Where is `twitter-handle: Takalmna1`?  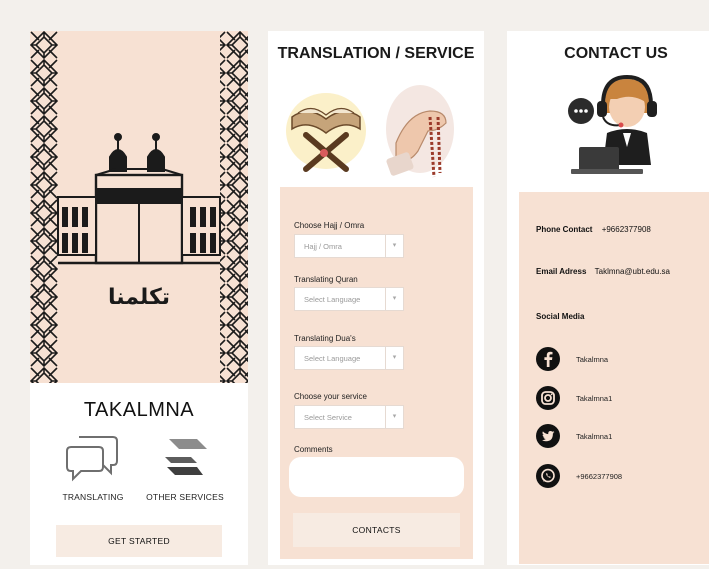 twitter-handle: Takalmna1 is located at coordinates (594, 436).